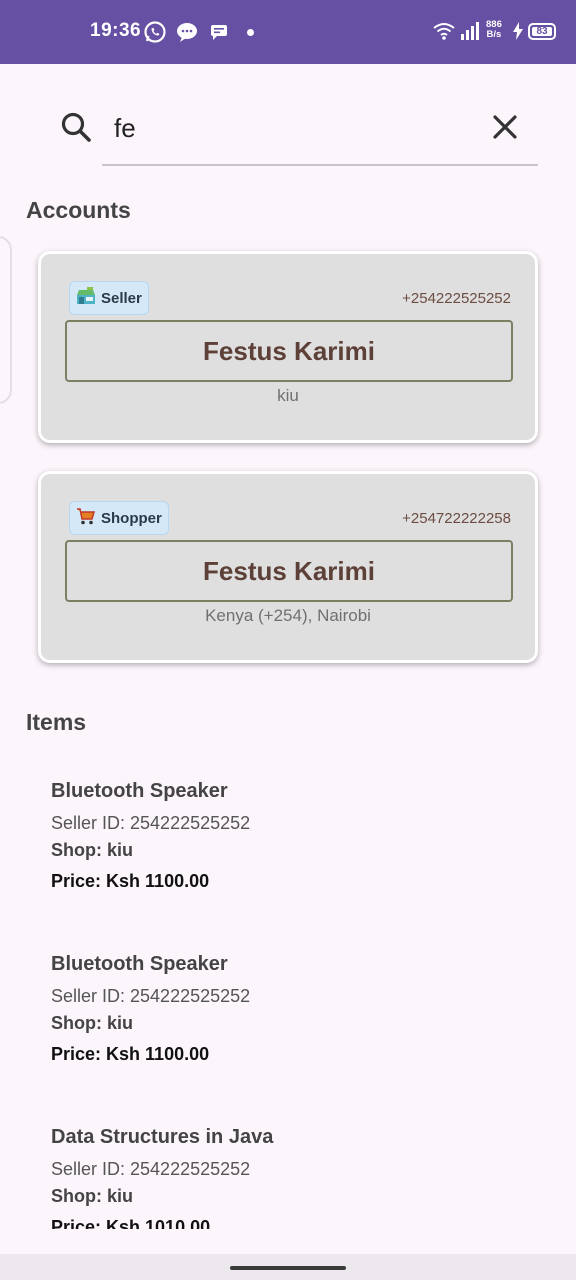  I want to click on account-type-badge: Shopper, so click(119, 518).